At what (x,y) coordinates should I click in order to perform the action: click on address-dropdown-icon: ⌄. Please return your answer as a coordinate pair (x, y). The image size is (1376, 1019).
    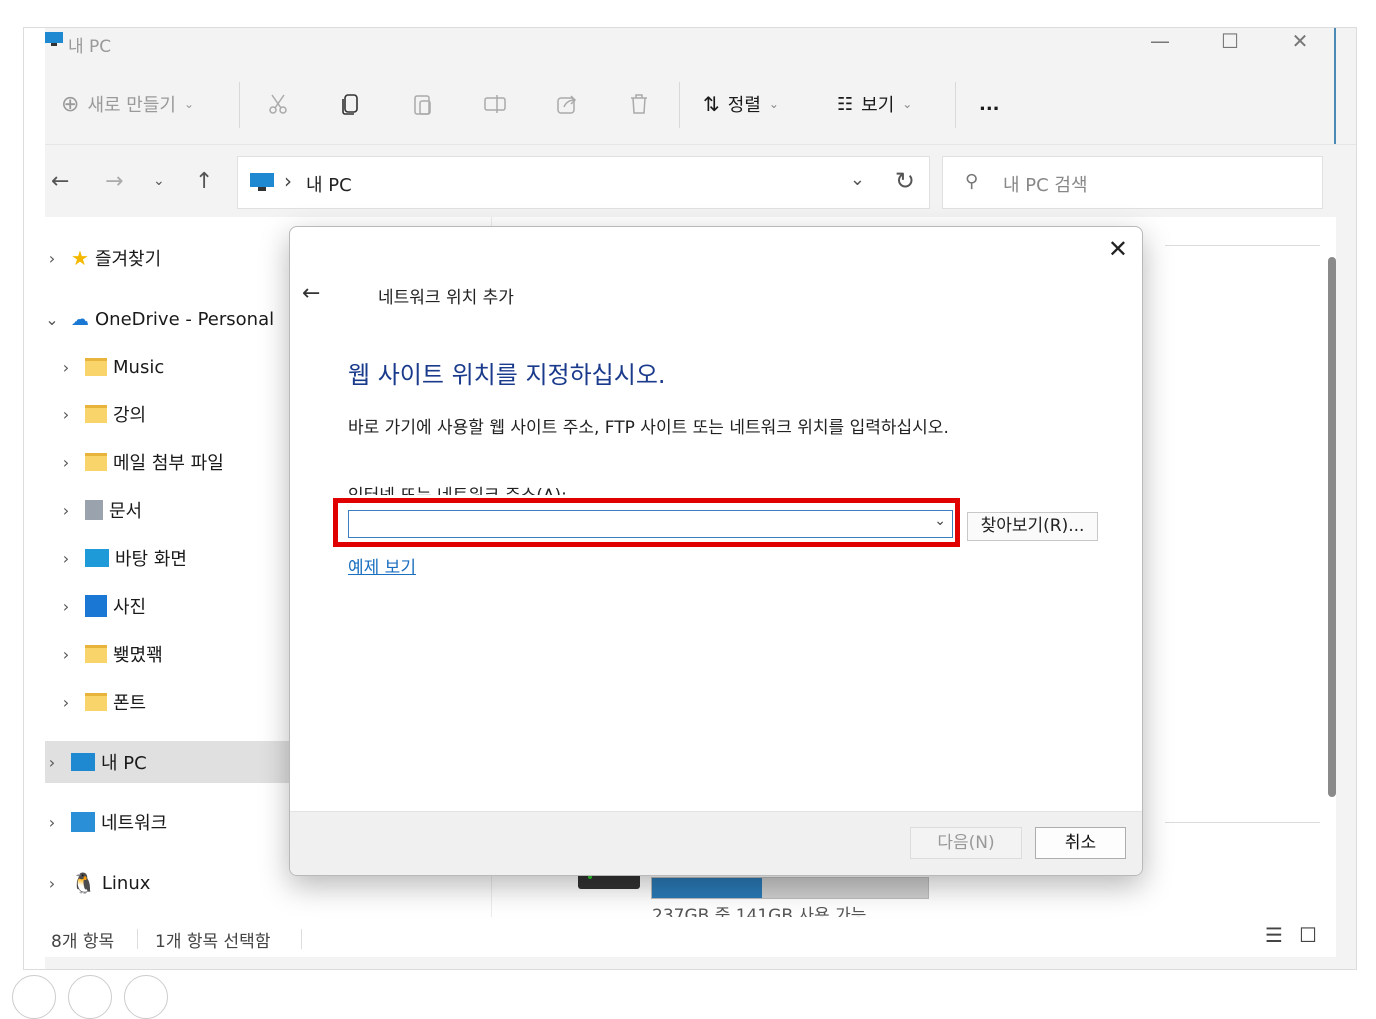
    Looking at the image, I should click on (857, 179).